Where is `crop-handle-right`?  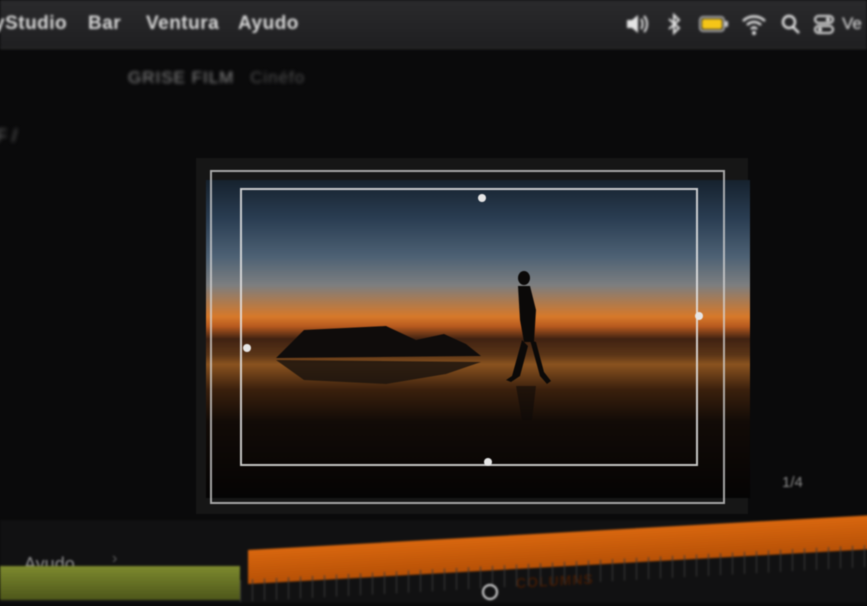 crop-handle-right is located at coordinates (699, 316).